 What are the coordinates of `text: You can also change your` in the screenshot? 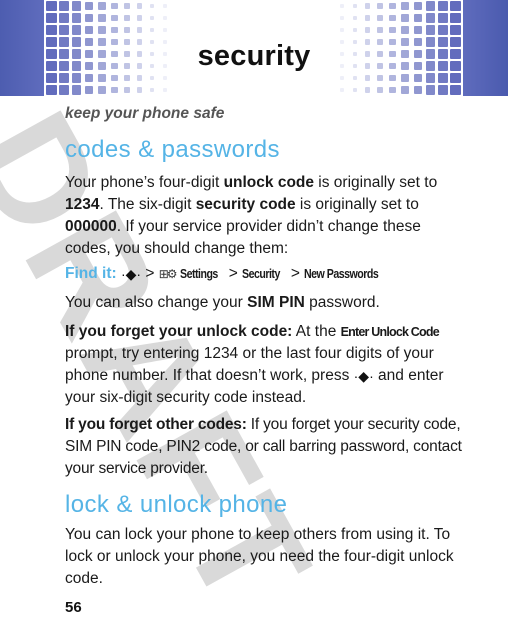 It's located at (156, 302).